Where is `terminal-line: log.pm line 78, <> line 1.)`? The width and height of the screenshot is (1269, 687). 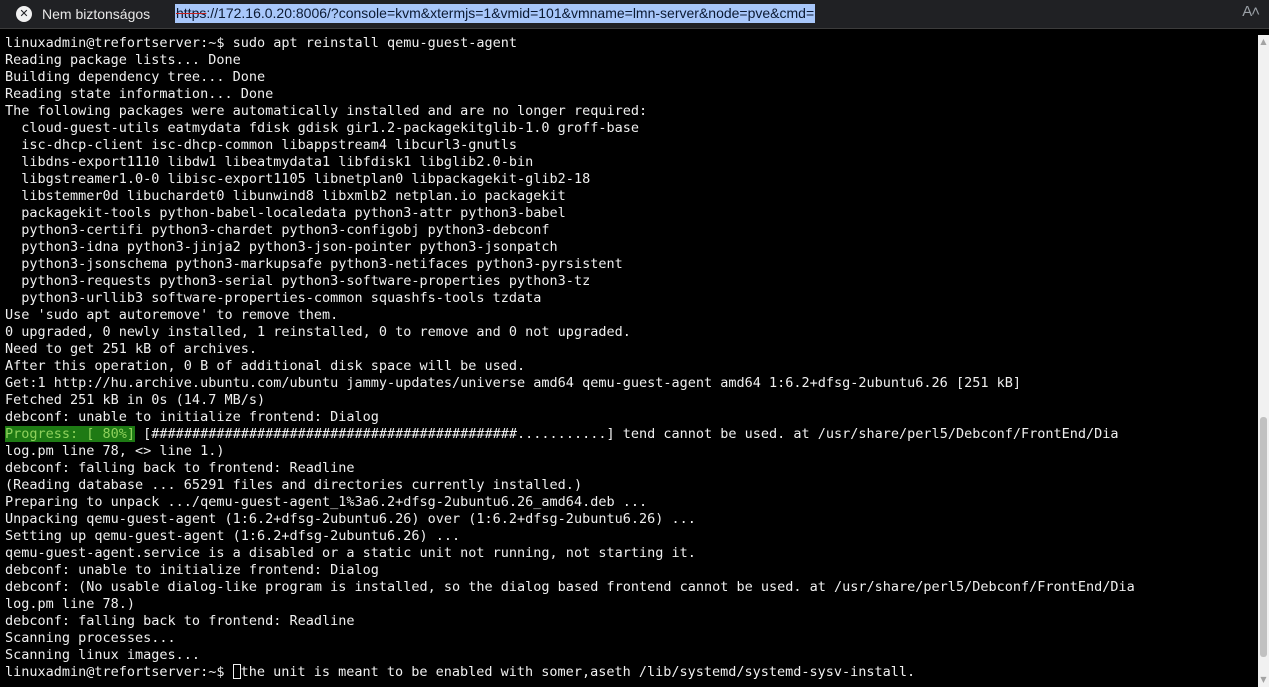 terminal-line: log.pm line 78, <> line 1.) is located at coordinates (115, 451).